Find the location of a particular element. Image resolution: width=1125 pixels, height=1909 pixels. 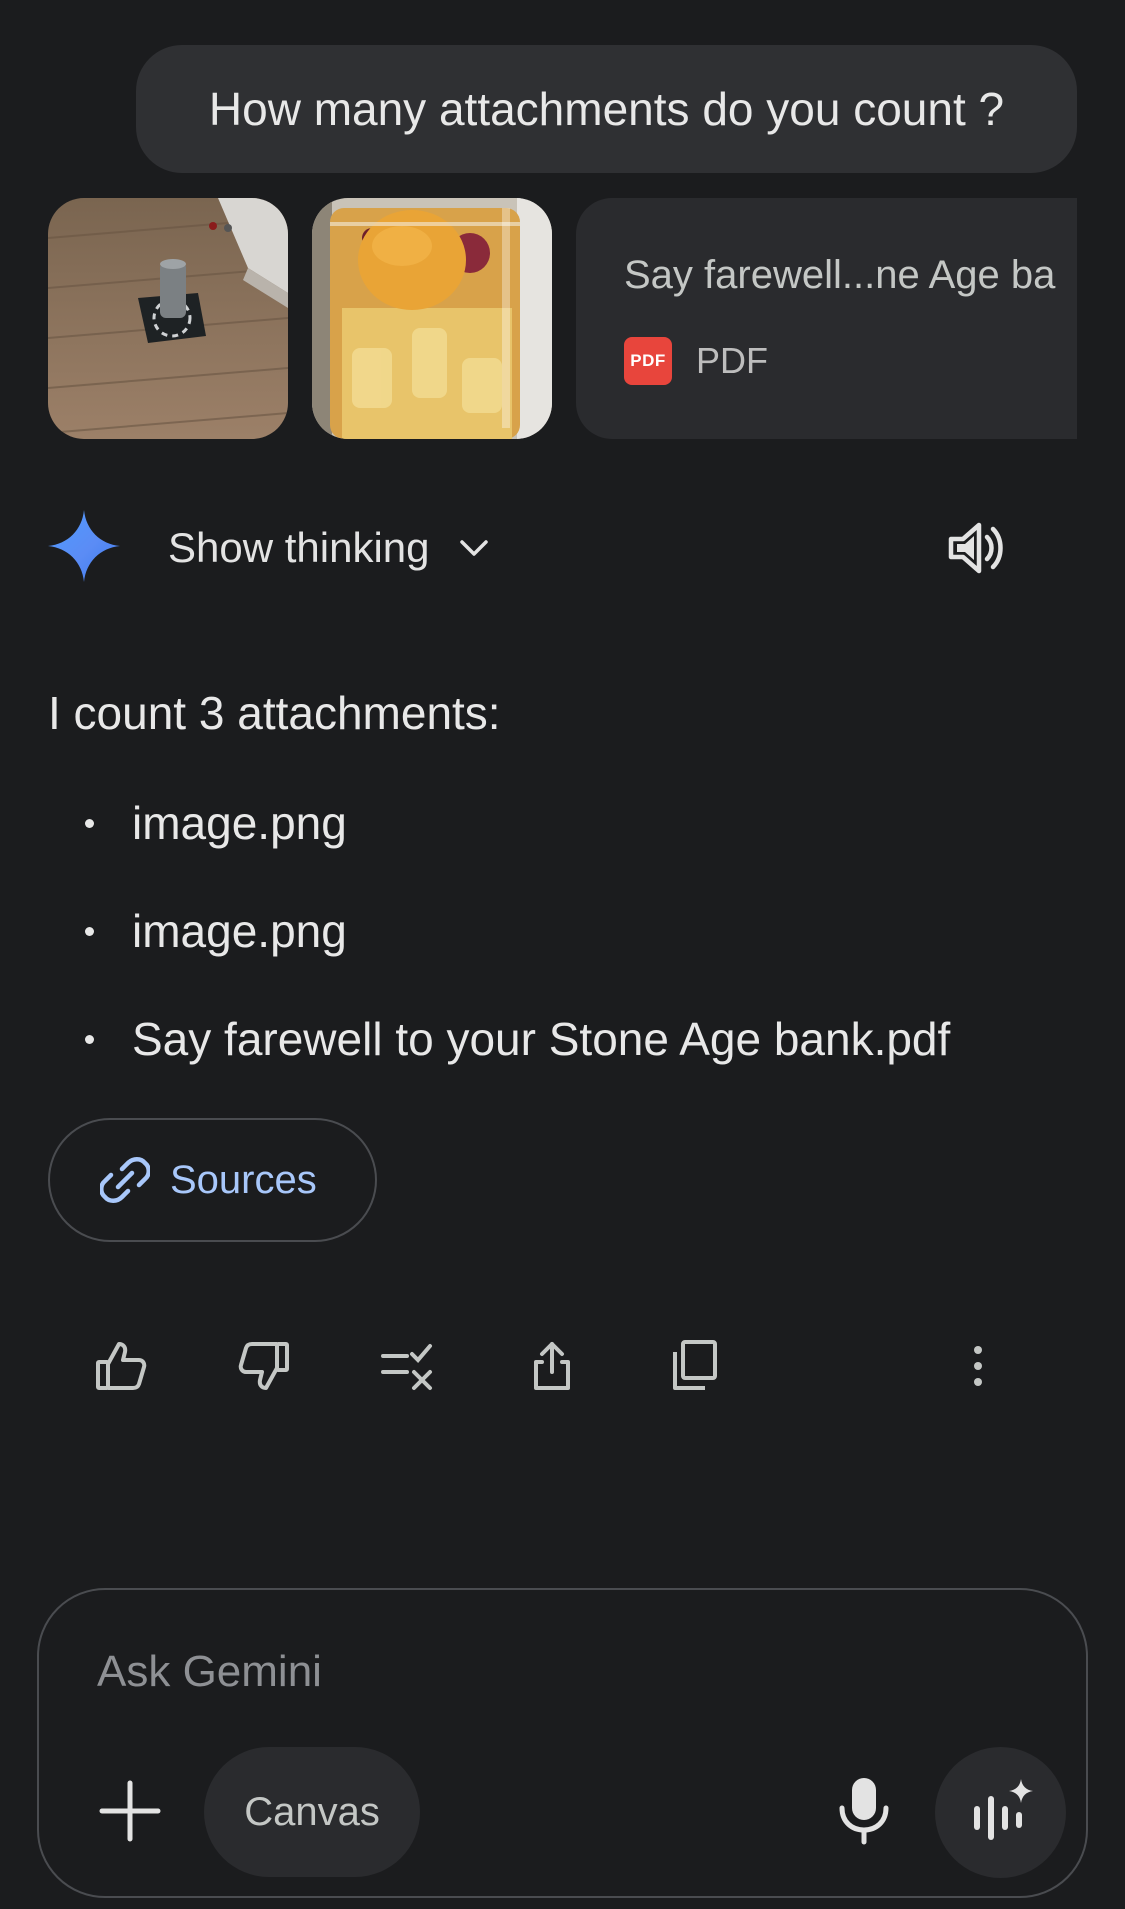

double-check-icon is located at coordinates (408, 1366).